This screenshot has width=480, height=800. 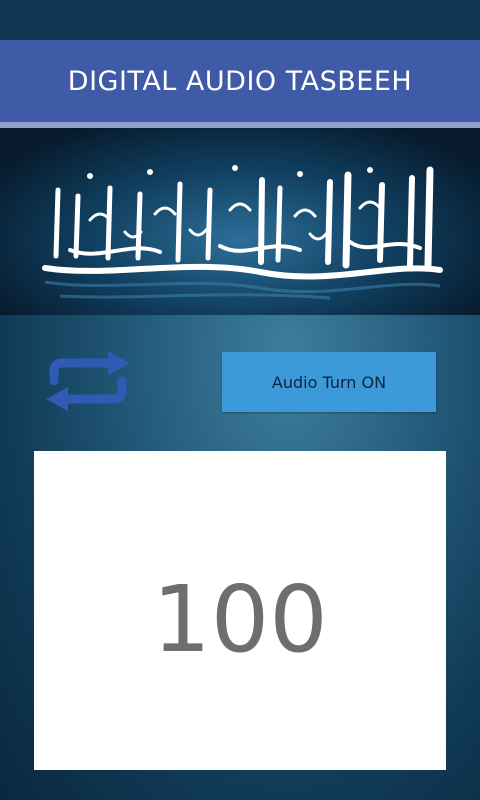 I want to click on audio-toggle-button: Audio Turn ON, so click(x=329, y=382).